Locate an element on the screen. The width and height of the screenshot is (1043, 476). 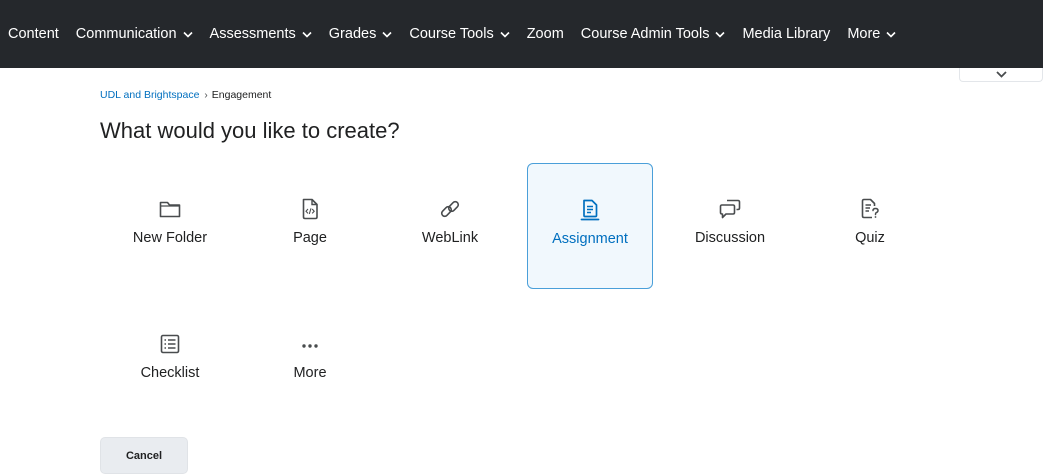
nav-media-library-label: Media Library is located at coordinates (786, 34).